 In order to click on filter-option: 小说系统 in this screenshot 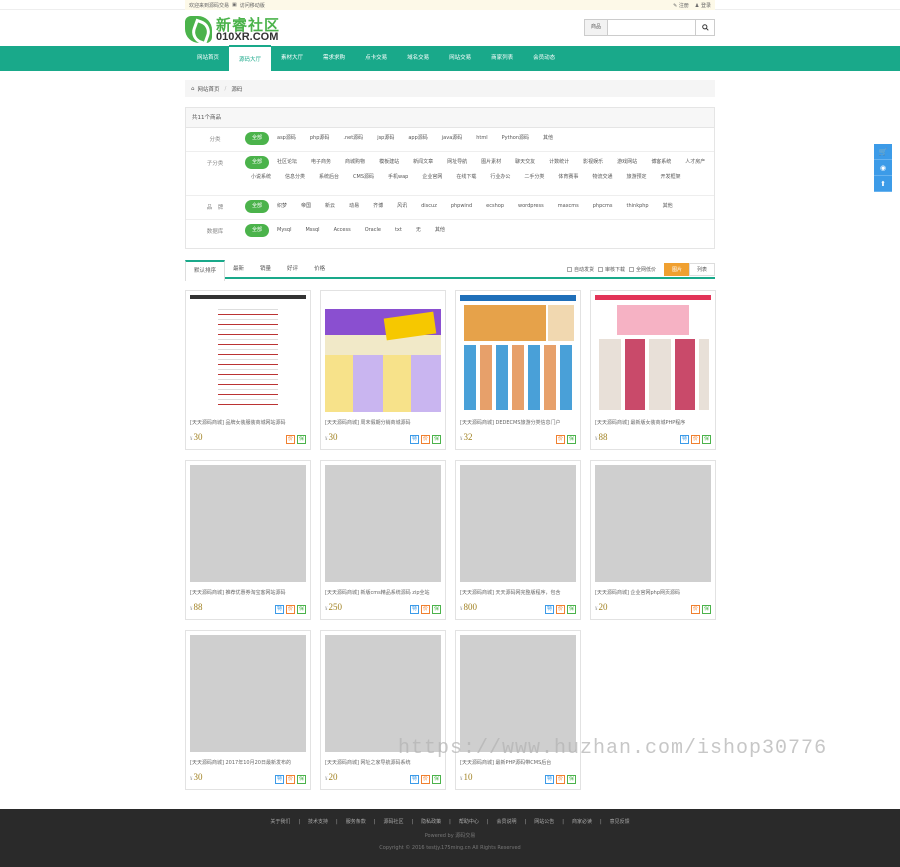, I will do `click(261, 177)`.